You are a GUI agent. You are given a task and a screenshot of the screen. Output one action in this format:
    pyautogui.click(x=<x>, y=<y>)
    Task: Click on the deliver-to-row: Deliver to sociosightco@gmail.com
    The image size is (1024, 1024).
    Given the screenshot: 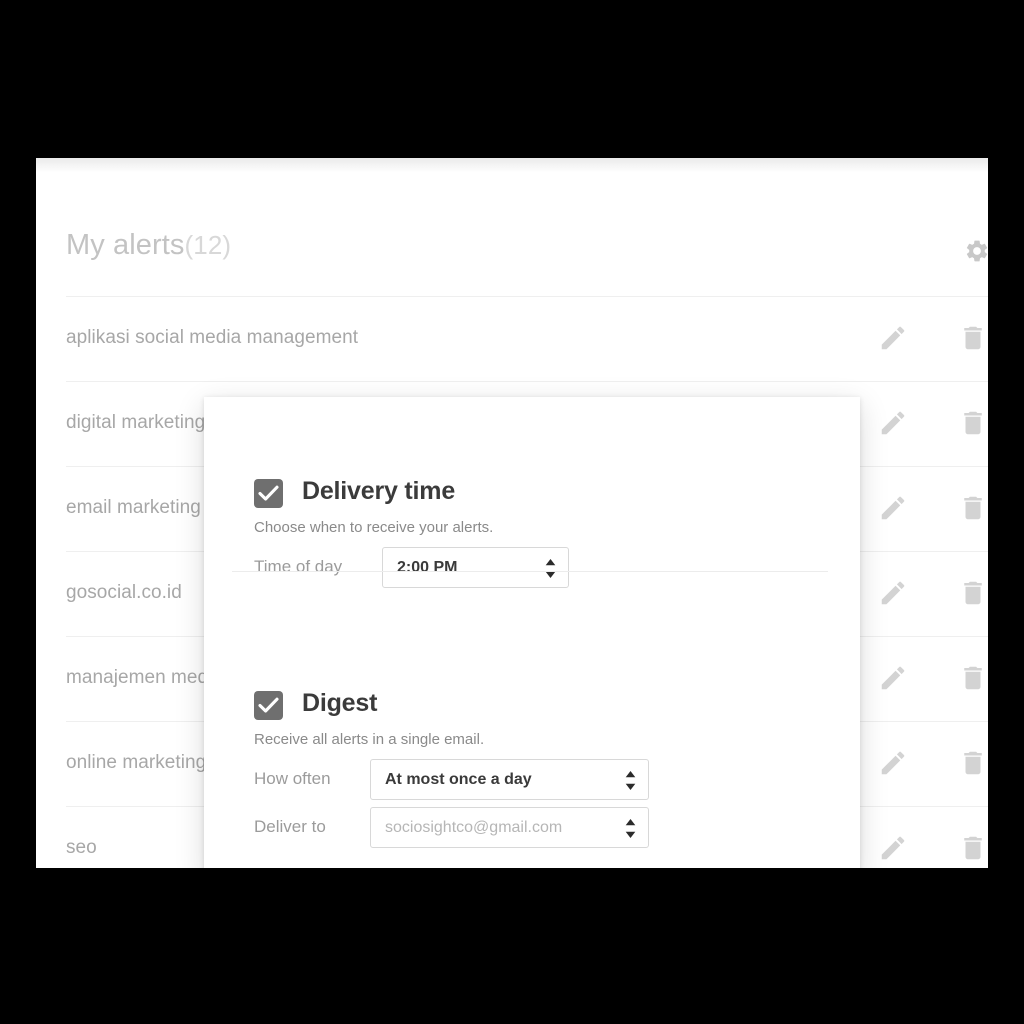 What is the action you would take?
    pyautogui.click(x=479, y=828)
    